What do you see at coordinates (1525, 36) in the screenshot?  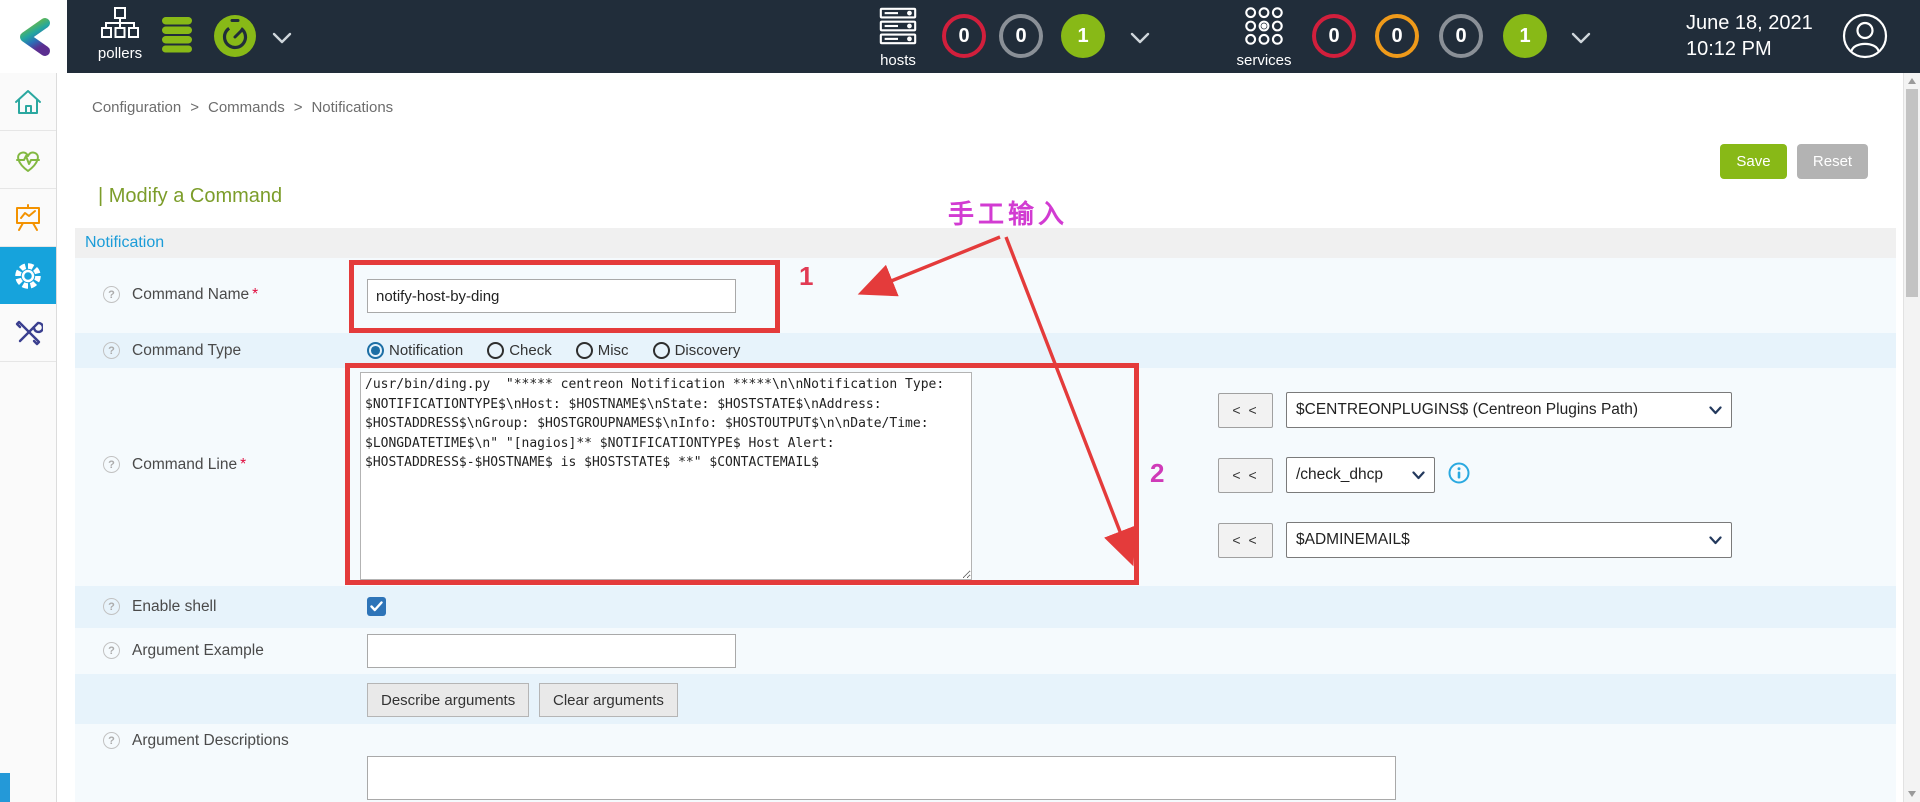 I see `services-ok-badge: 1` at bounding box center [1525, 36].